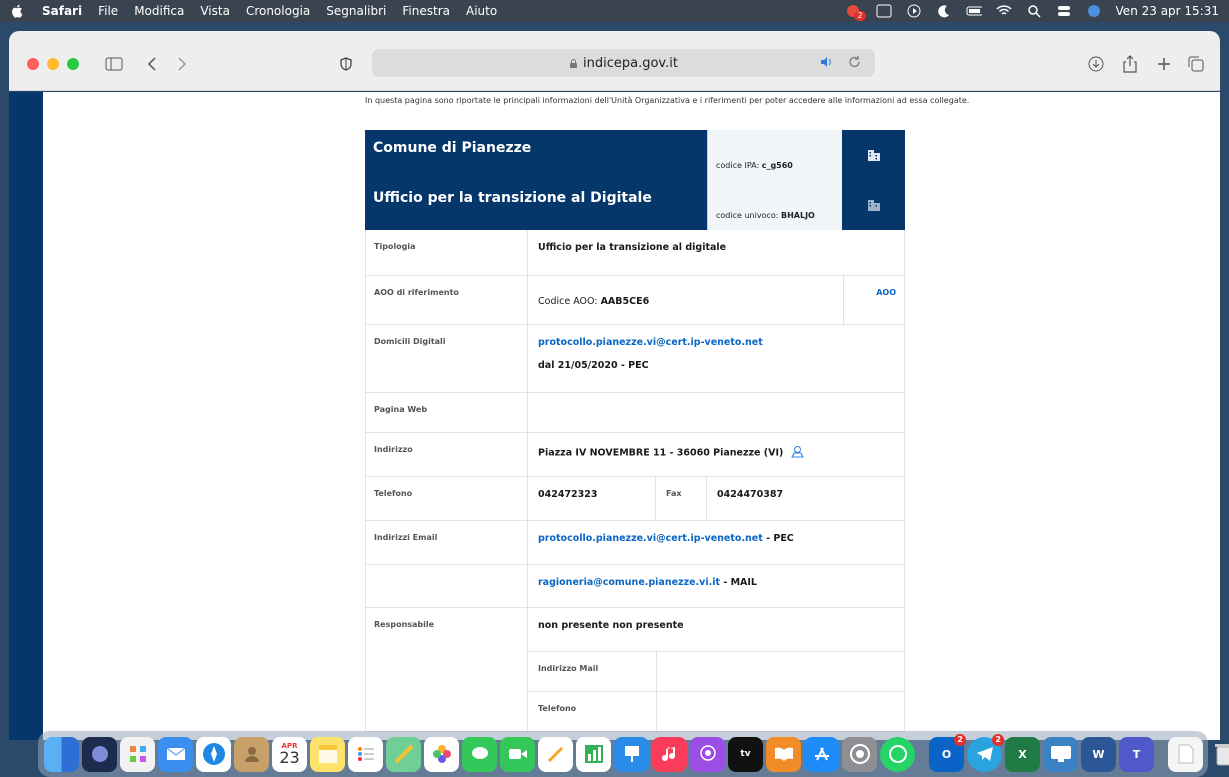 This screenshot has width=1229, height=777. What do you see at coordinates (1185, 754) in the screenshot?
I see `document-icon` at bounding box center [1185, 754].